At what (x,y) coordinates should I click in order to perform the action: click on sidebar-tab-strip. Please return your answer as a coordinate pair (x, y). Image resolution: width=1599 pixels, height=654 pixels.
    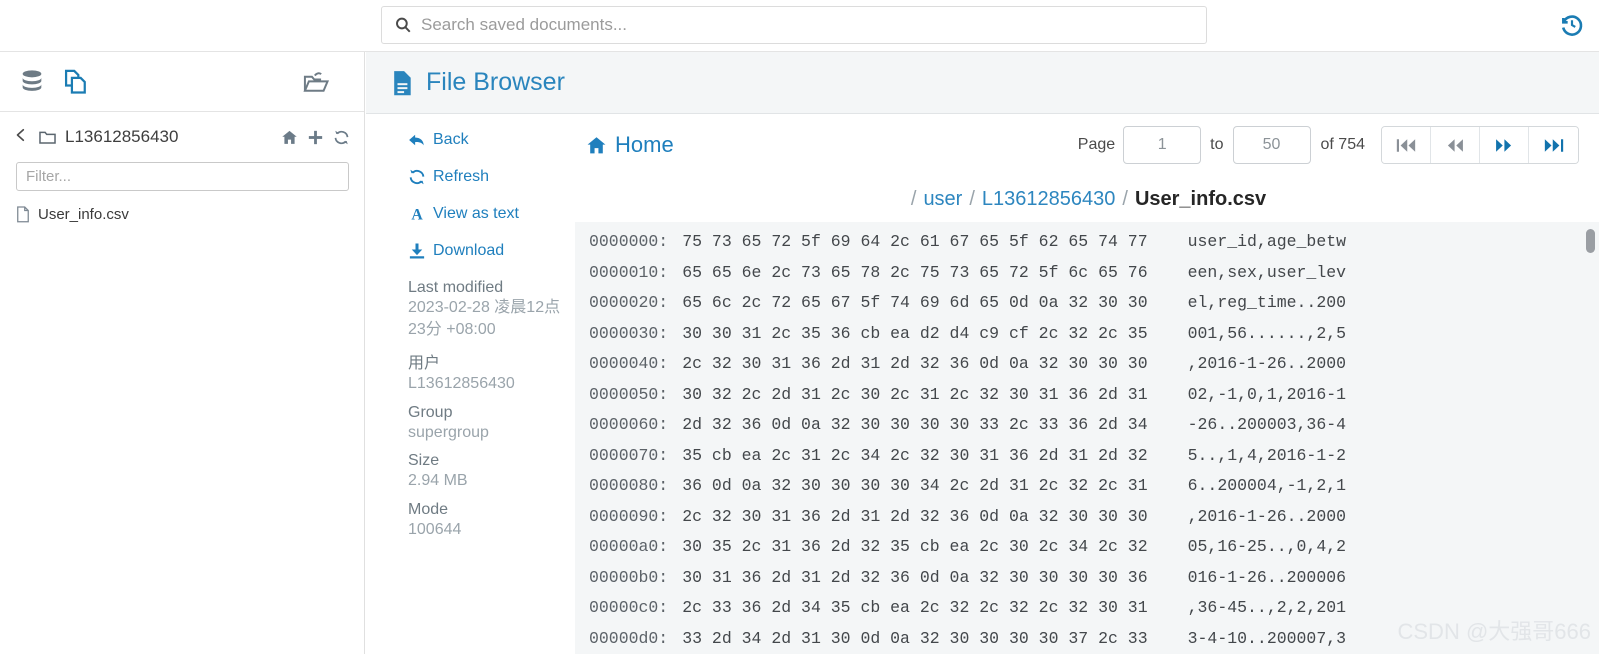
    Looking at the image, I should click on (182, 82).